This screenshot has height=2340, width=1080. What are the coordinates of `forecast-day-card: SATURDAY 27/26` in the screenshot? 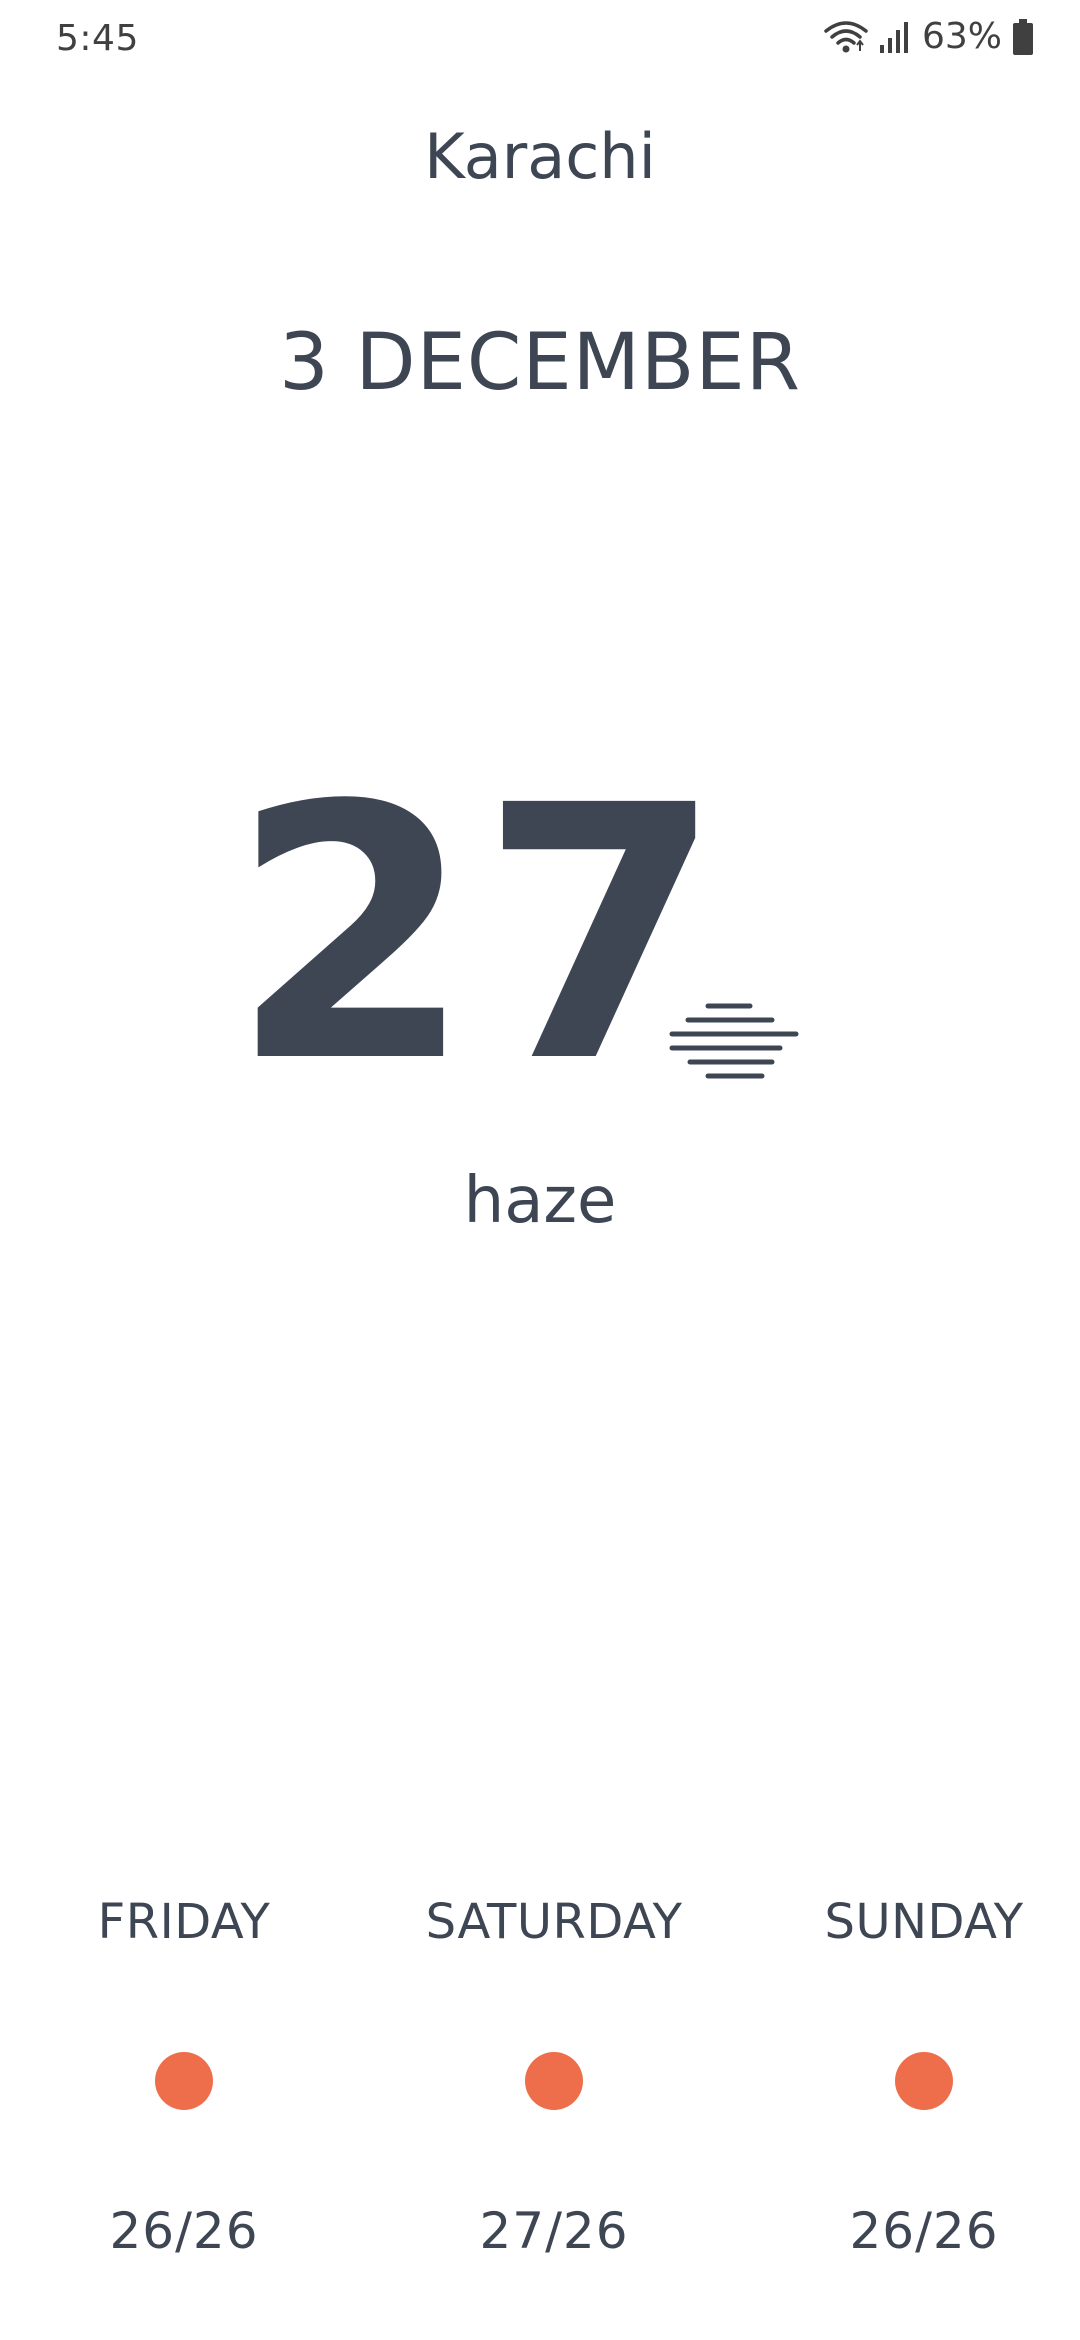 It's located at (554, 2070).